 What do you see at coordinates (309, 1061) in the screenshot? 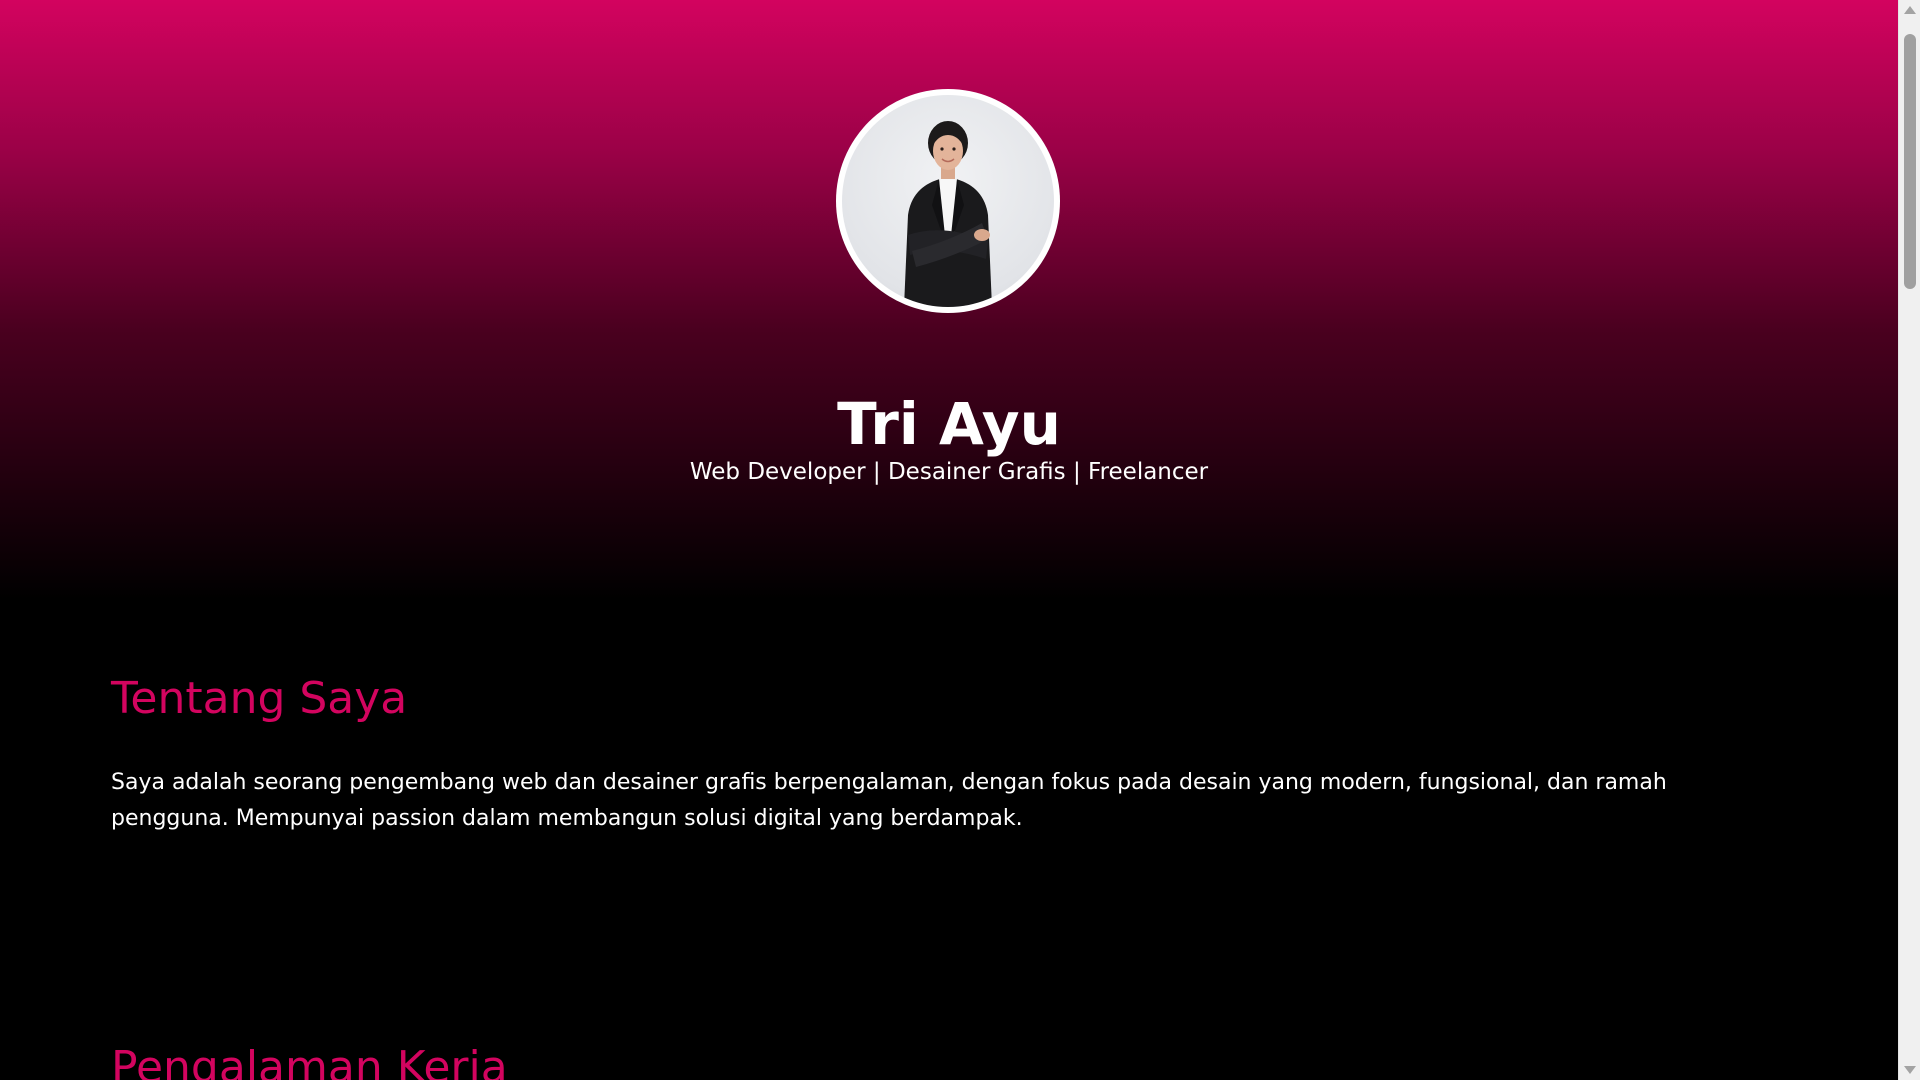
I see `experience-heading: Pengalaman Kerja` at bounding box center [309, 1061].